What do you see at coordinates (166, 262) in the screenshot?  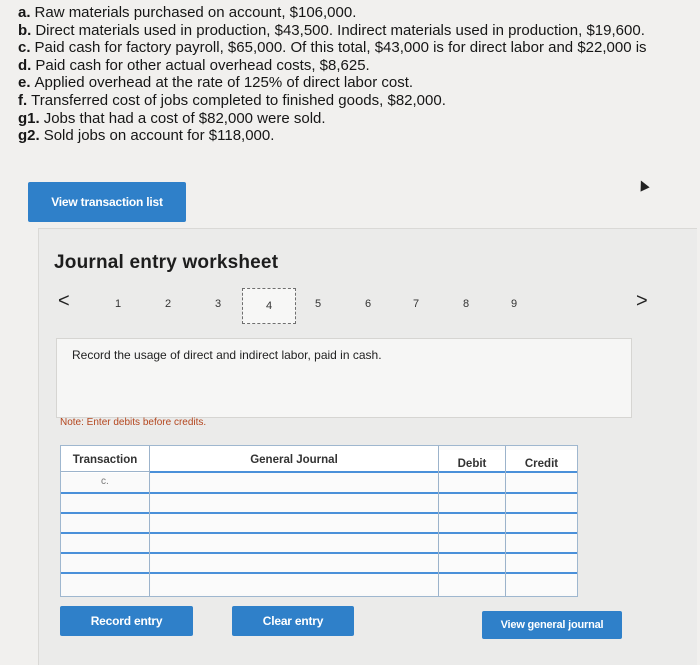 I see `worksheet-title: Journal entry worksheet` at bounding box center [166, 262].